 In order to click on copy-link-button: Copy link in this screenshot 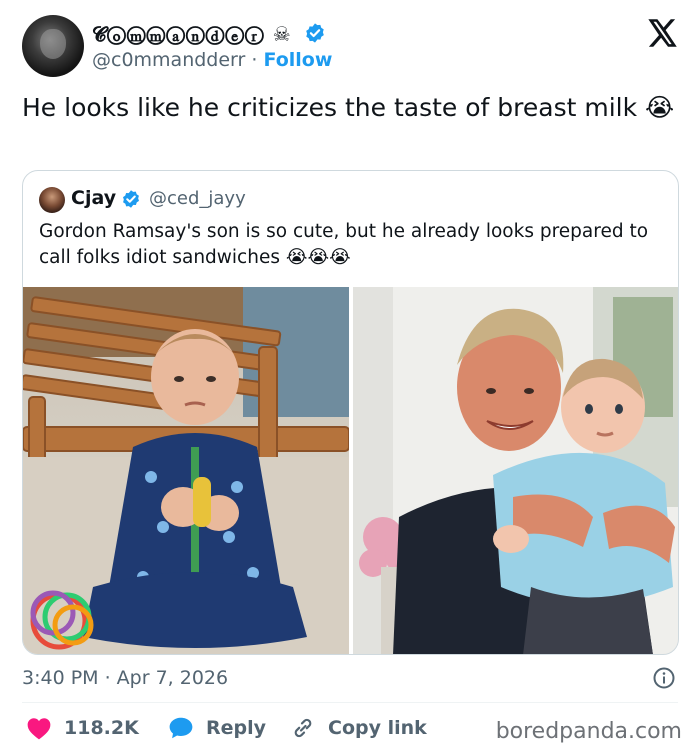, I will do `click(358, 728)`.